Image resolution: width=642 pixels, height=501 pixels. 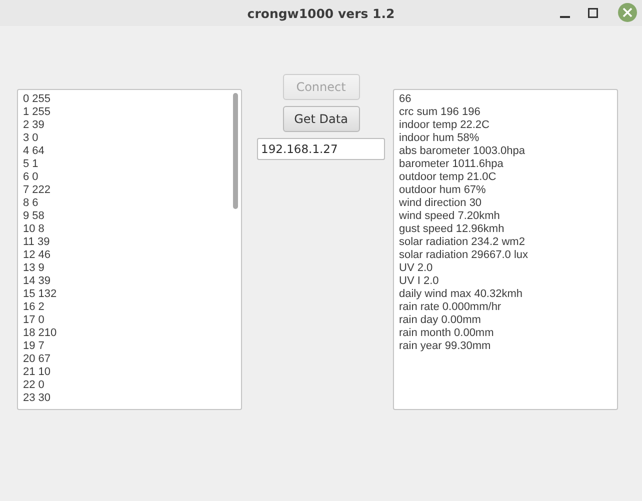 What do you see at coordinates (440, 320) in the screenshot?
I see `reading-line: rain day 0.00mm` at bounding box center [440, 320].